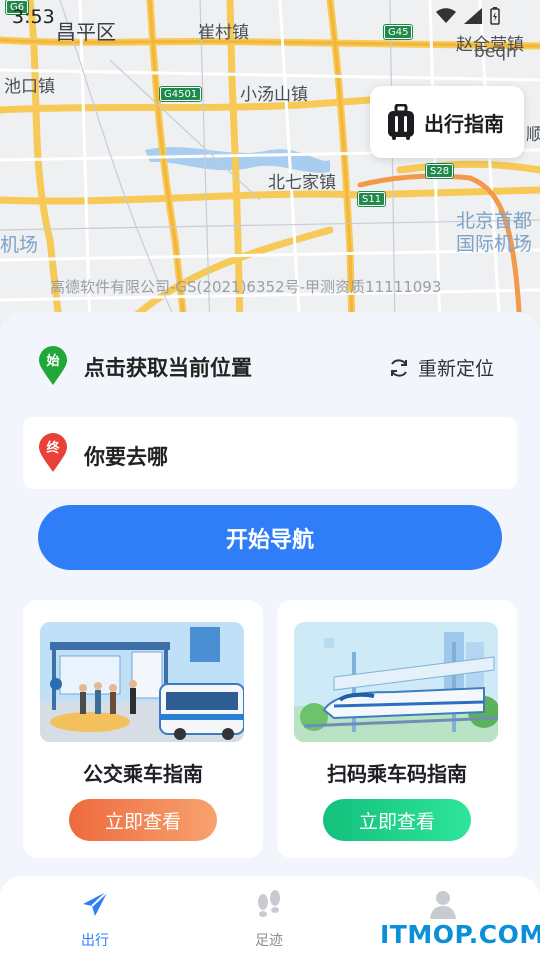  What do you see at coordinates (223, 33) in the screenshot?
I see `map-label-cuicun: 崔村镇` at bounding box center [223, 33].